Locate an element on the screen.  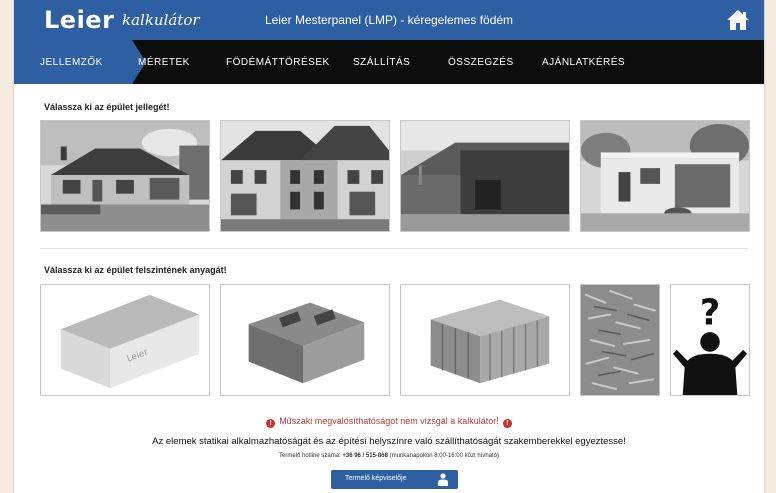
building-option-industrial-hall is located at coordinates (485, 176).